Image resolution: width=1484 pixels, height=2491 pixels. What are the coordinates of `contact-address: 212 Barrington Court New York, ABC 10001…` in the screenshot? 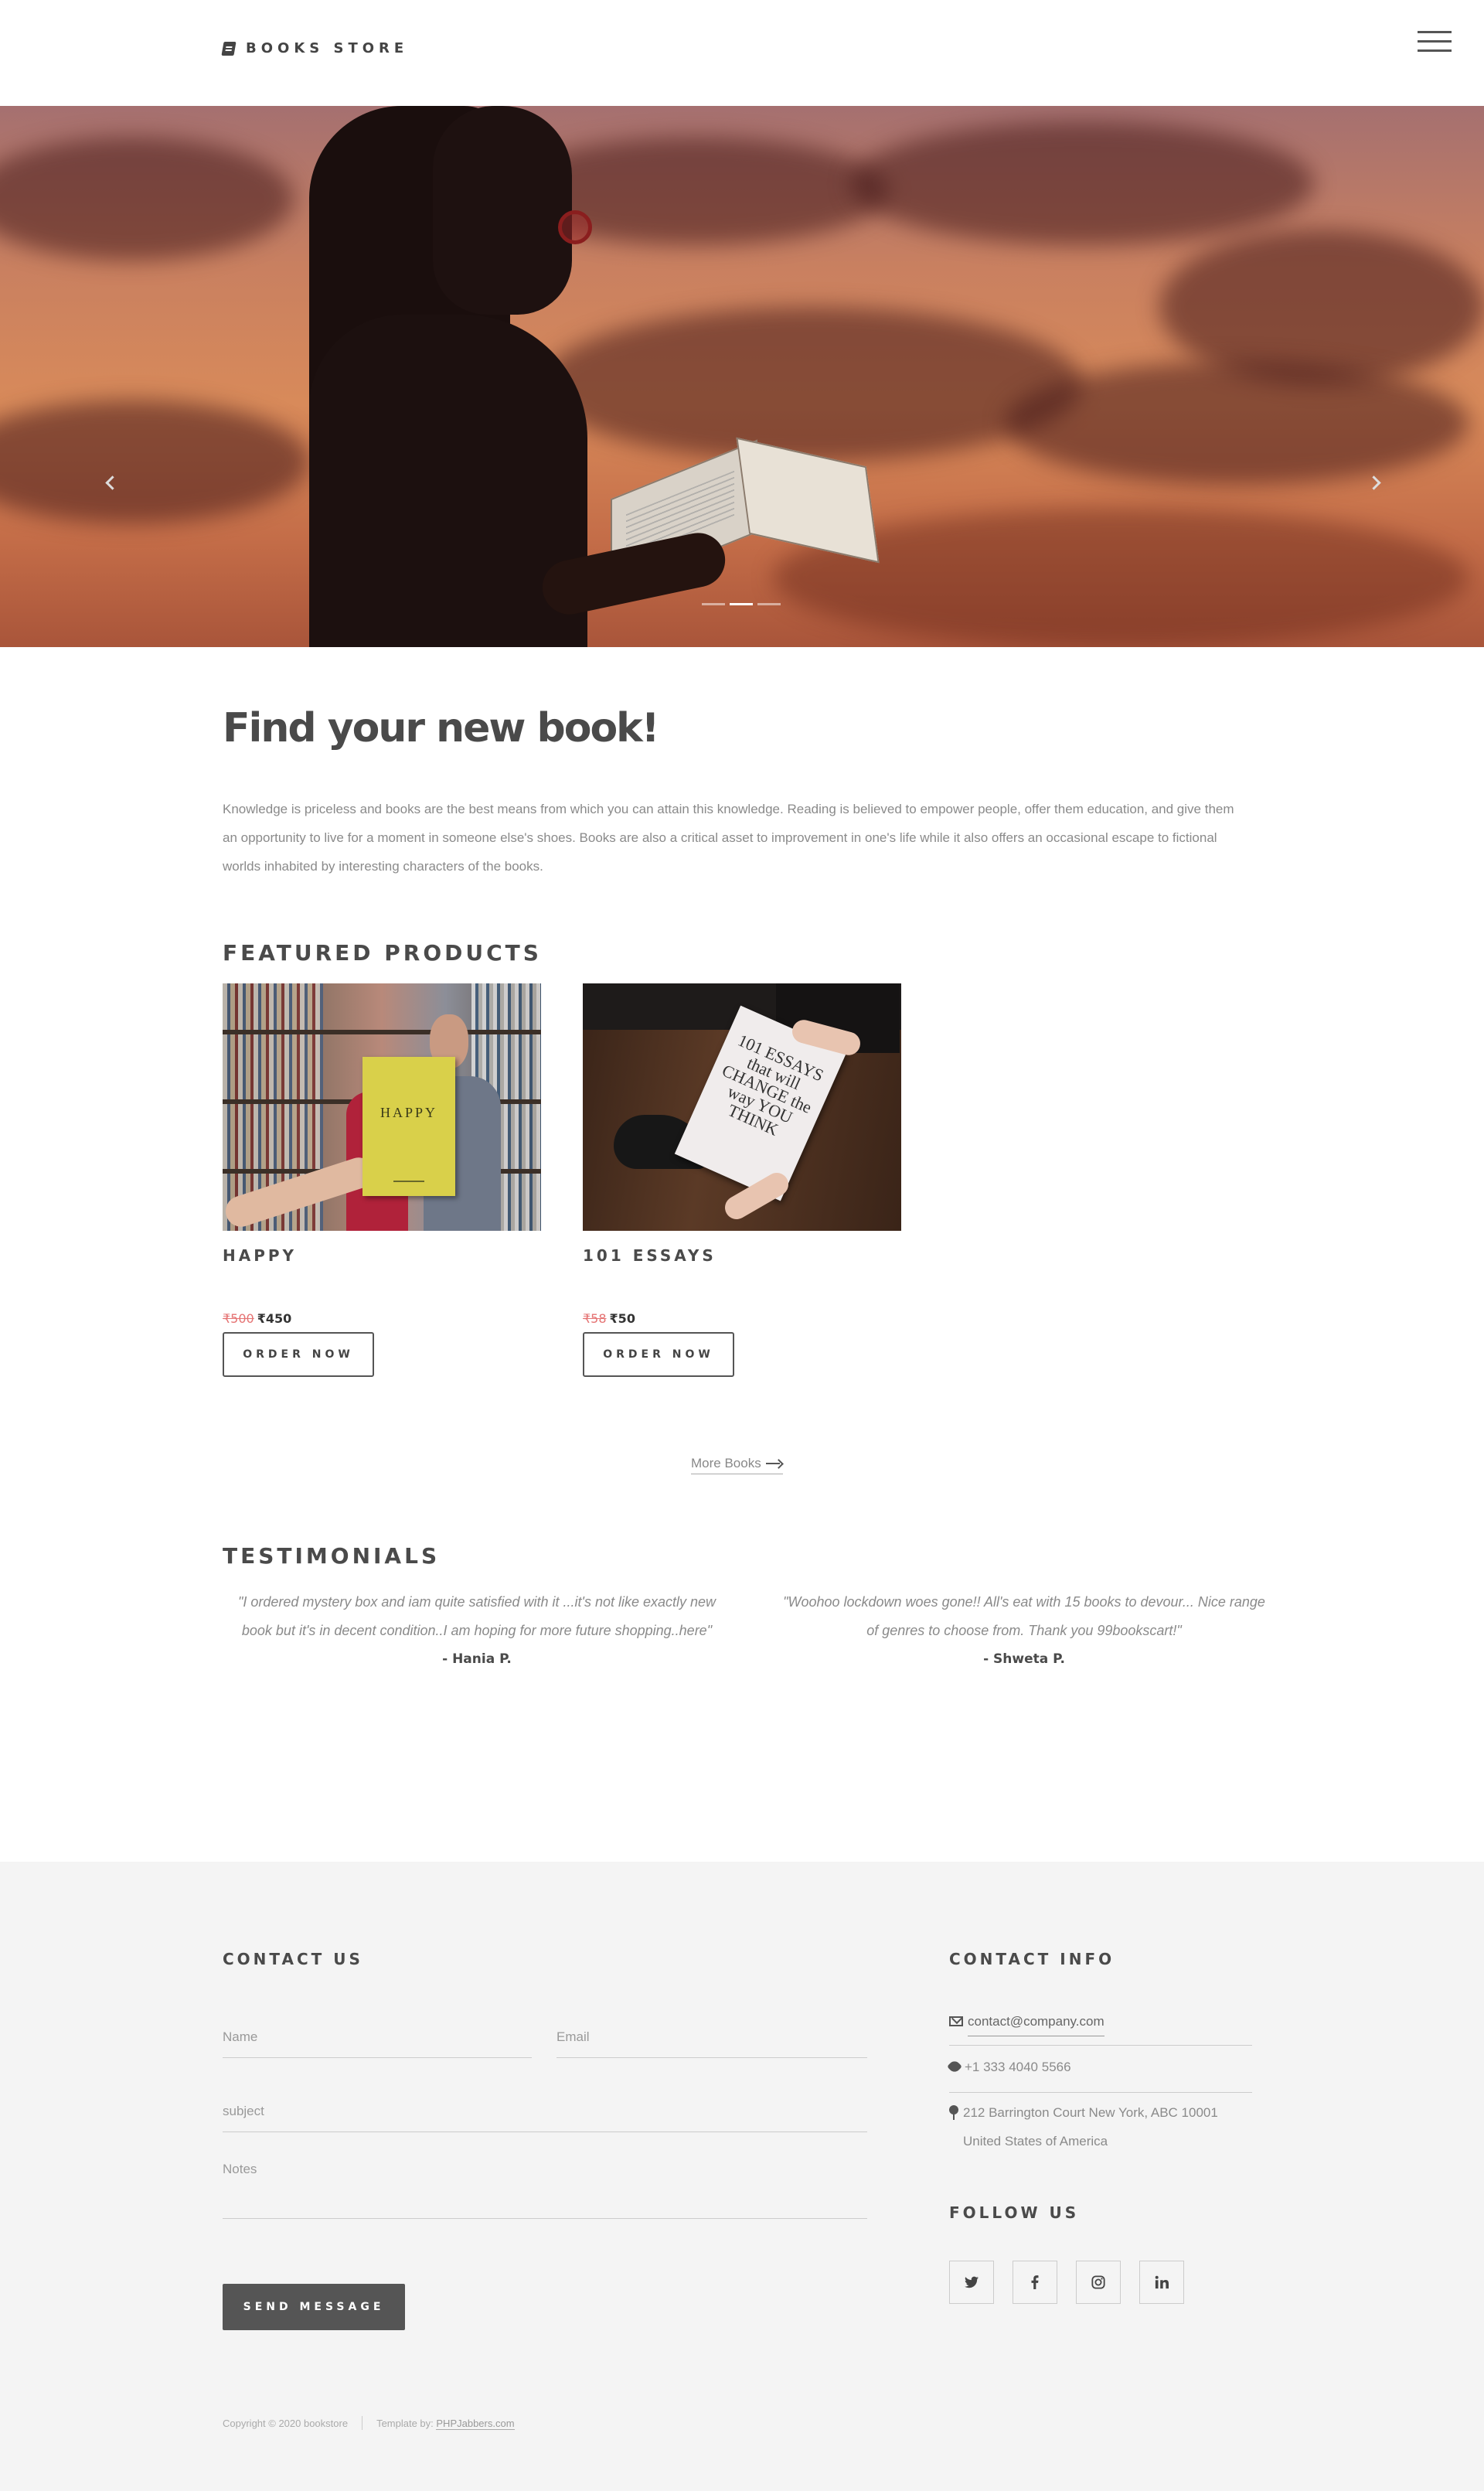 It's located at (1090, 2127).